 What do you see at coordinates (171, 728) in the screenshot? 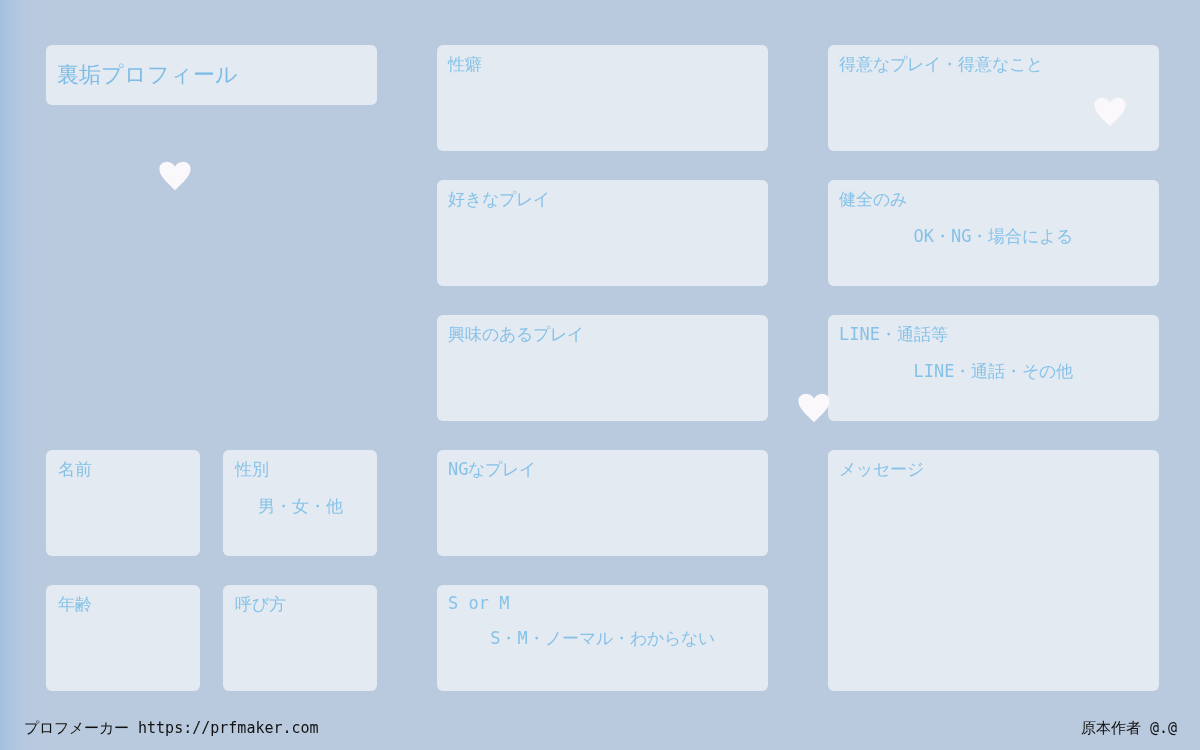
I see `site-credit: プロフメーカー https://prfmaker.com` at bounding box center [171, 728].